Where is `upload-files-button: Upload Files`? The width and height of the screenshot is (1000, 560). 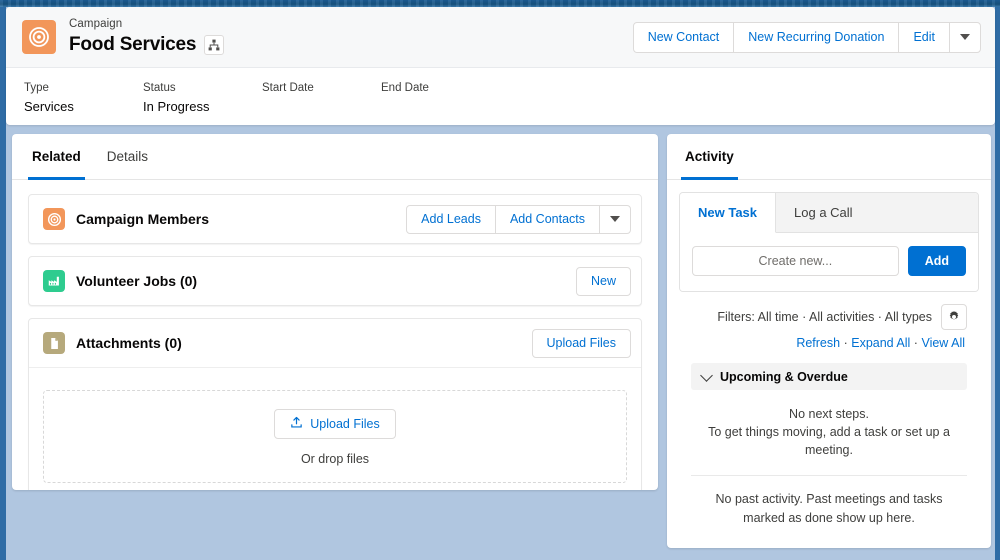
upload-files-button: Upload Files is located at coordinates (581, 343).